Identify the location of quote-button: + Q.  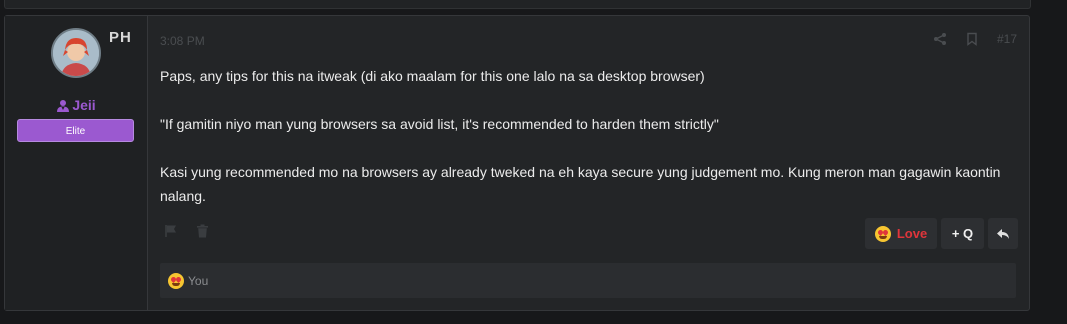
(962, 233).